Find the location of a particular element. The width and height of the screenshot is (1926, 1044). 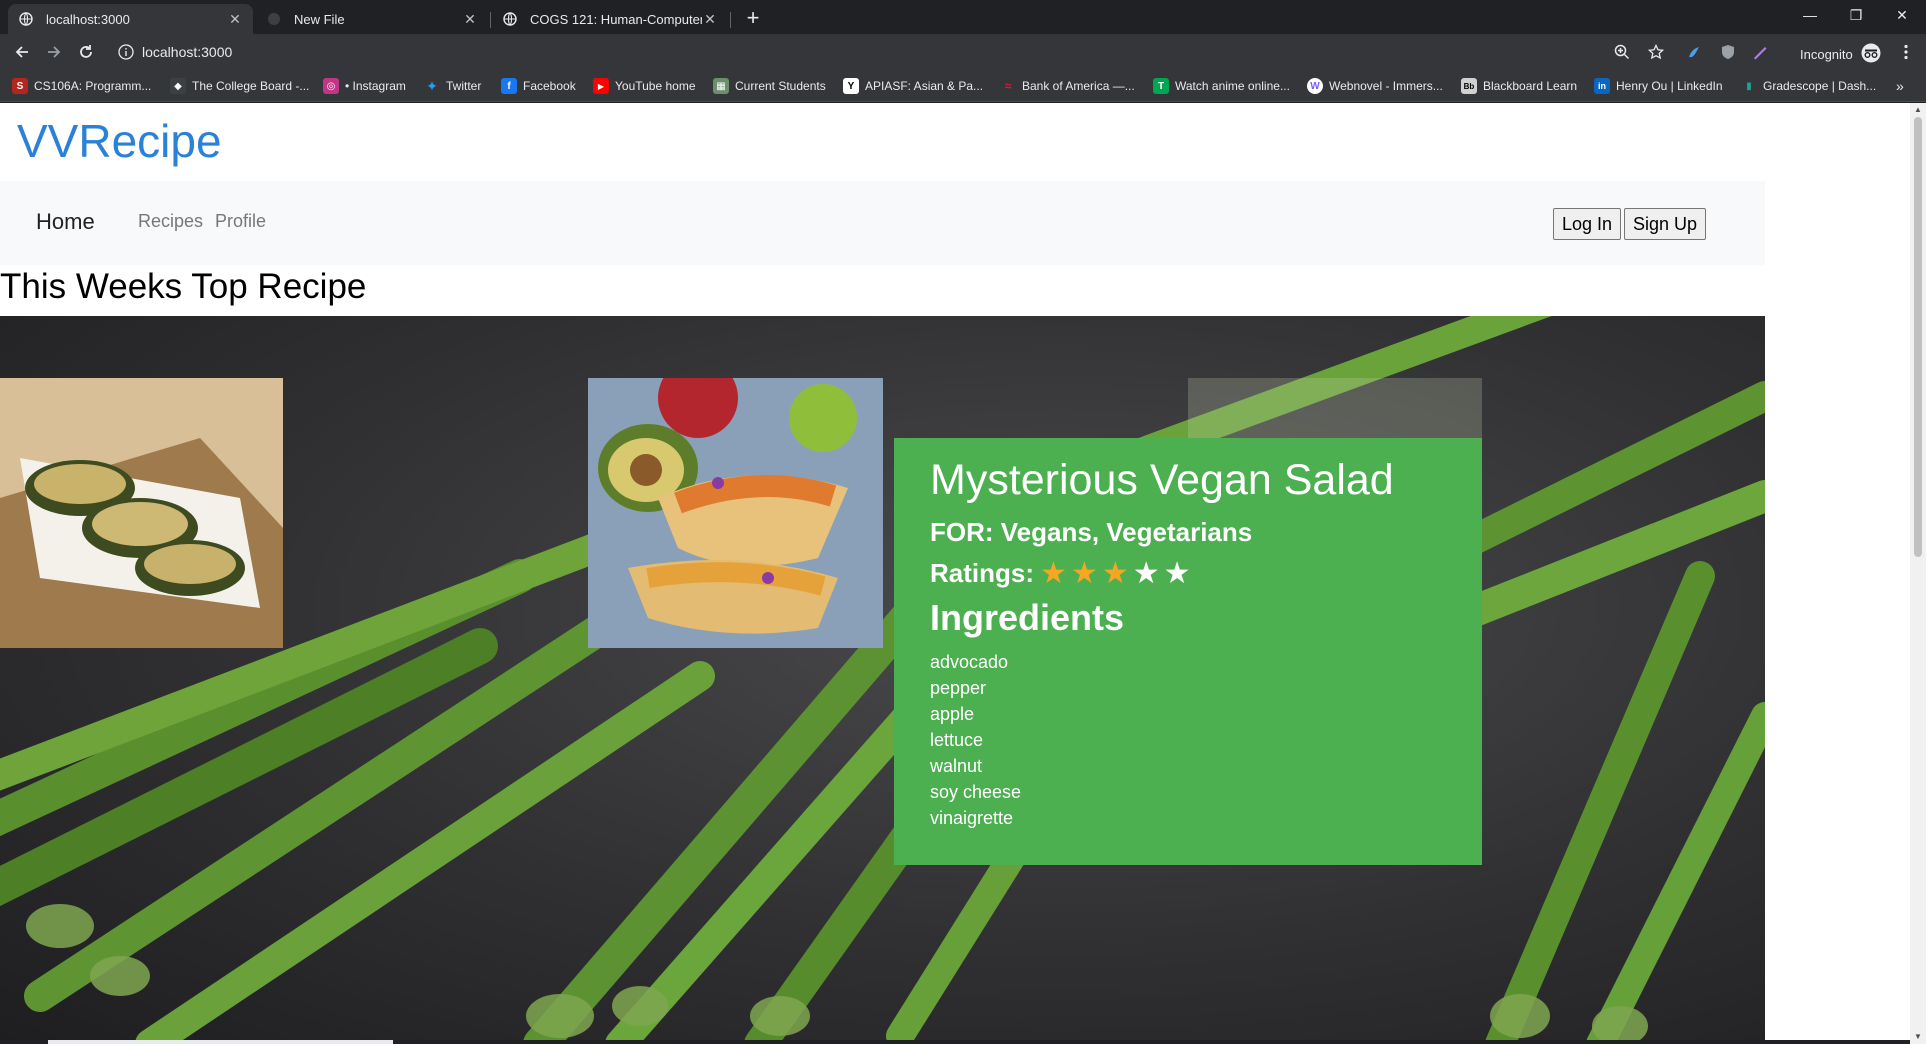

scroll-down-arrow-icon: ▼ is located at coordinates (1918, 1037).